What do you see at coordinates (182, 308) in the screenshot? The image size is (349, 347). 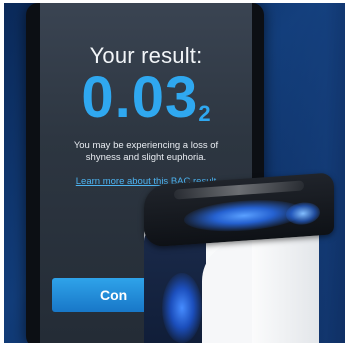 I see `side-led-glow` at bounding box center [182, 308].